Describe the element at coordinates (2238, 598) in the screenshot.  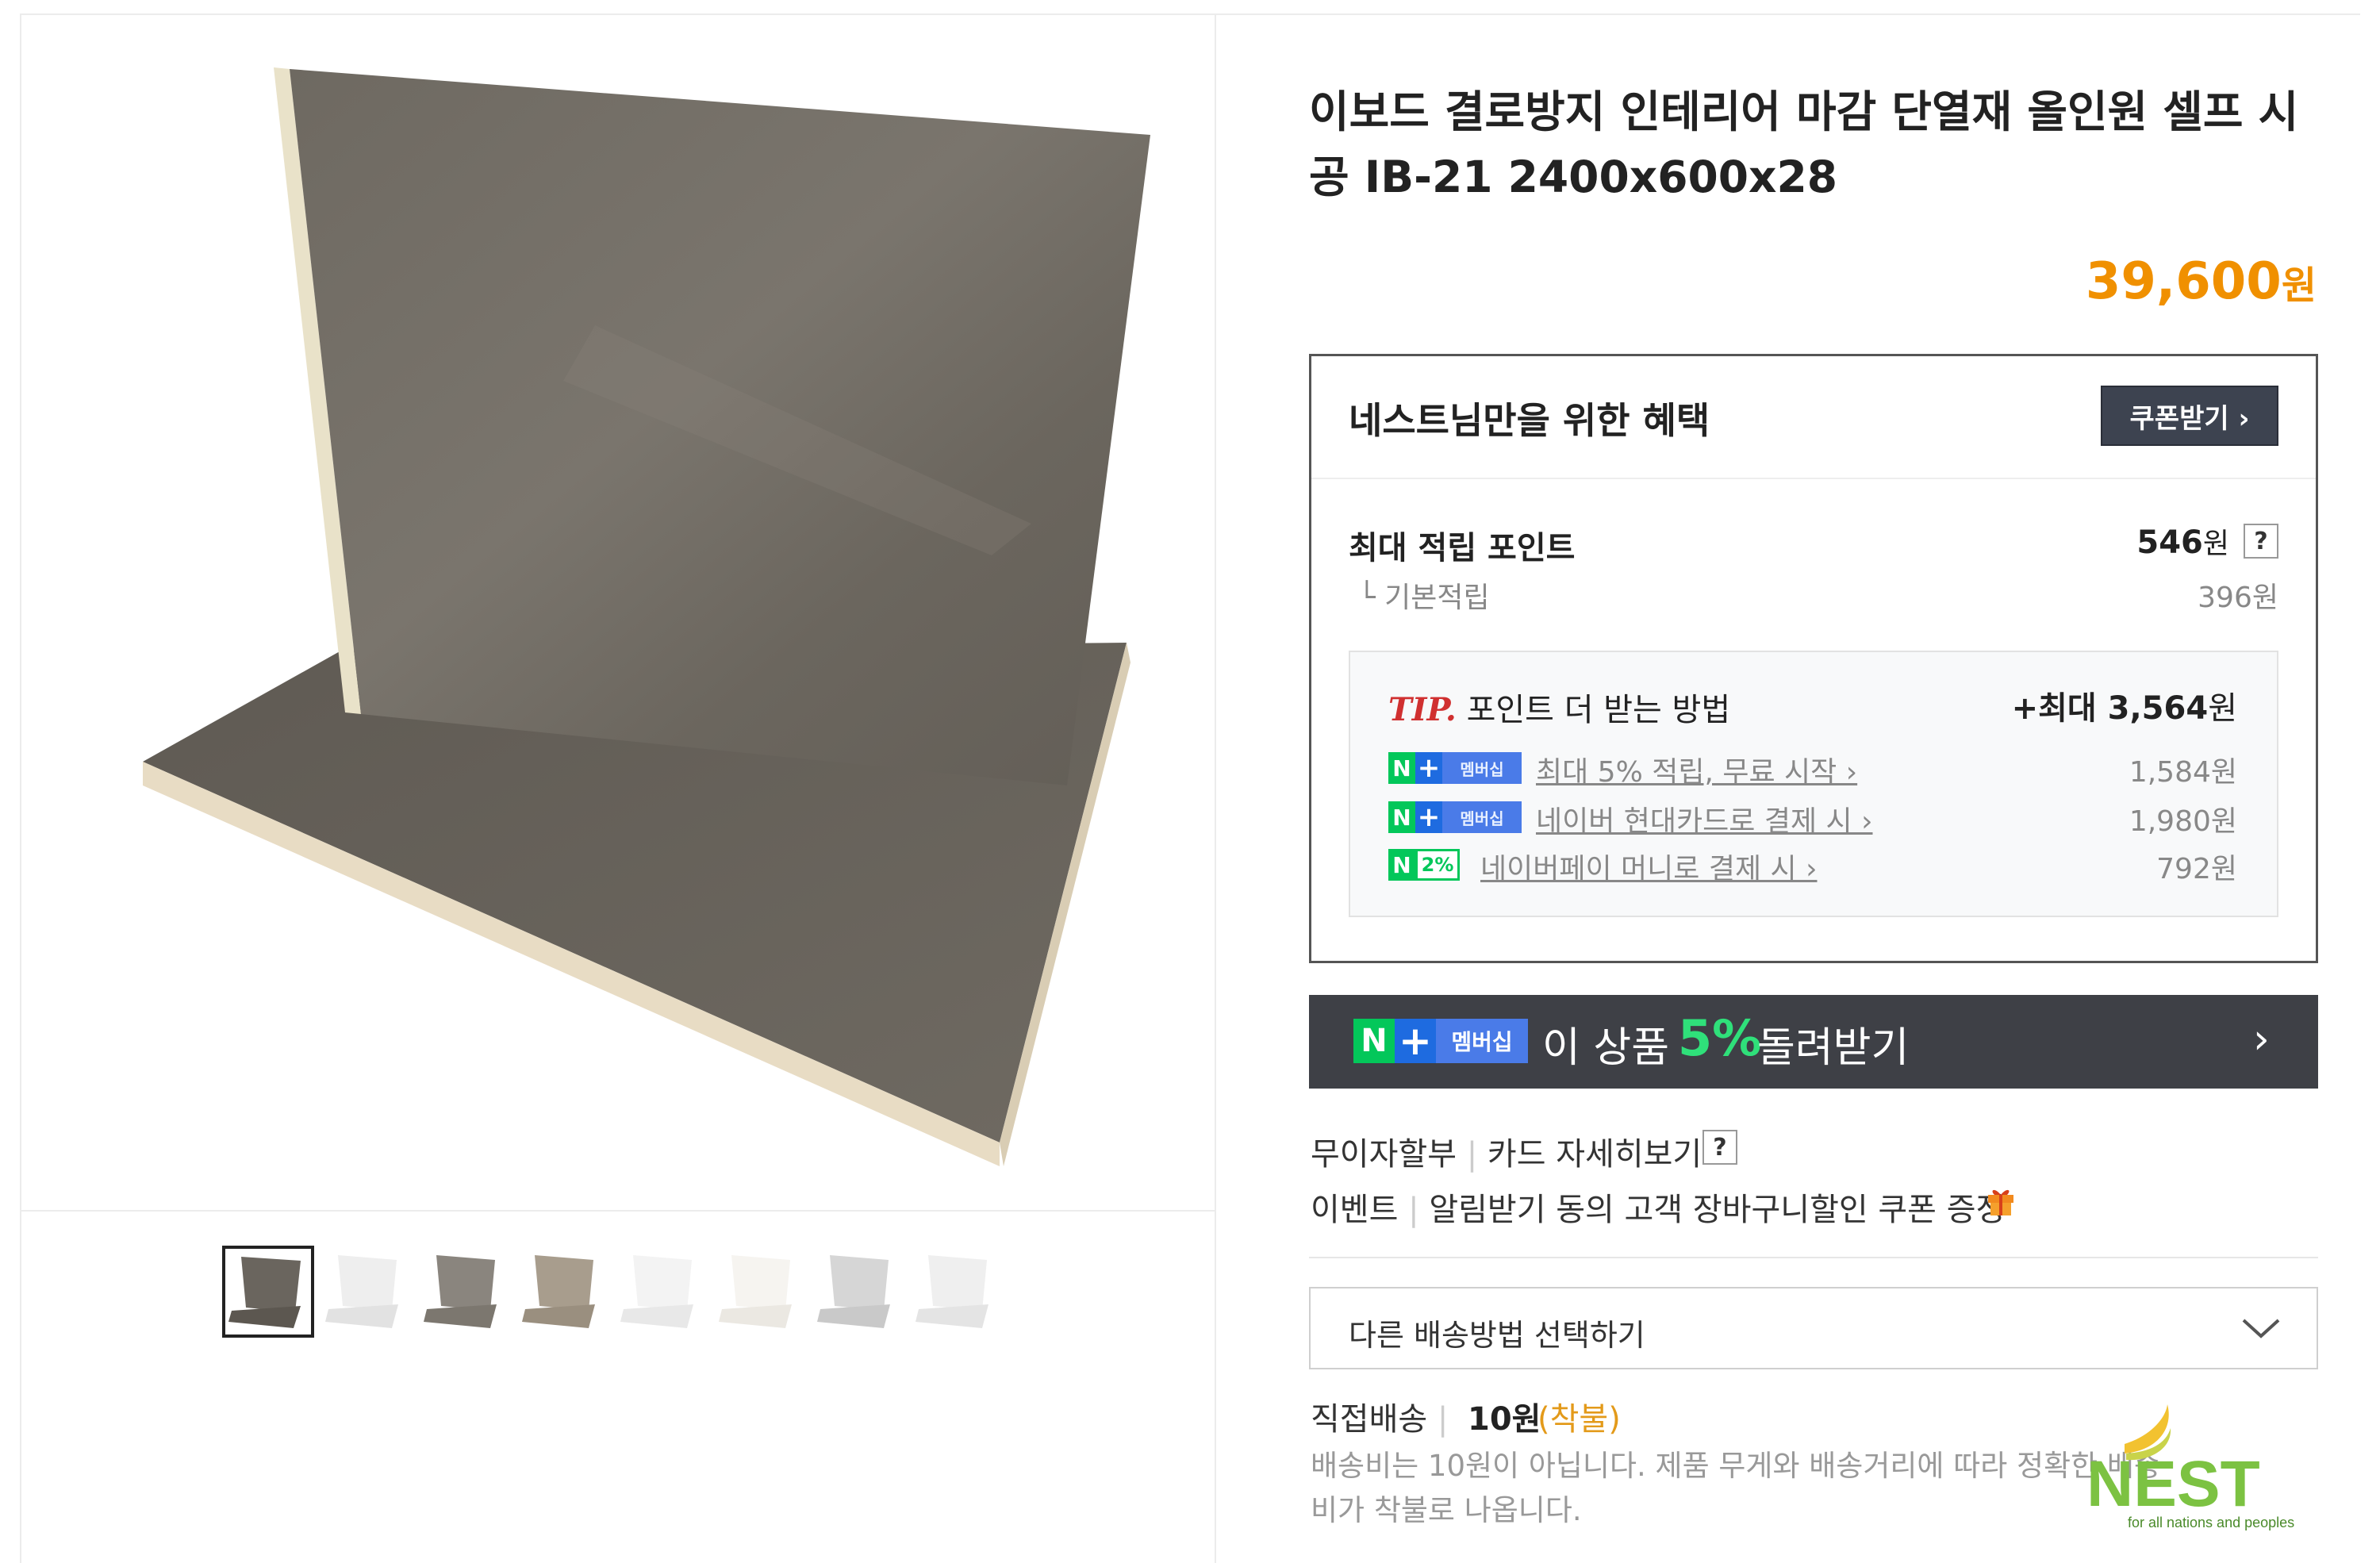
I see `base-points-value: 396원` at that location.